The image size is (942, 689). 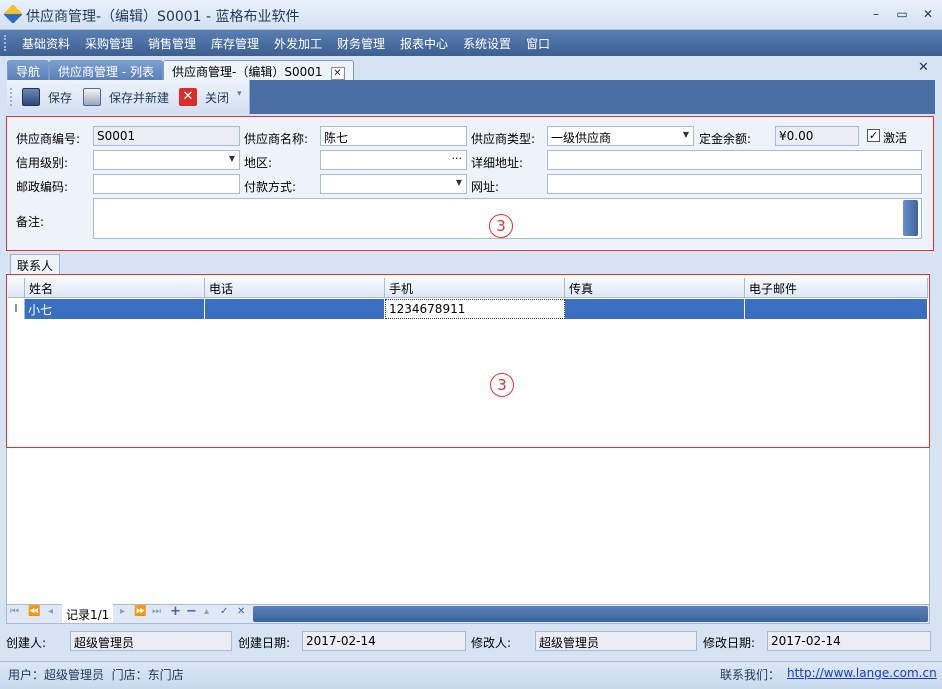 What do you see at coordinates (92, 97) in the screenshot?
I see `save-new-icon` at bounding box center [92, 97].